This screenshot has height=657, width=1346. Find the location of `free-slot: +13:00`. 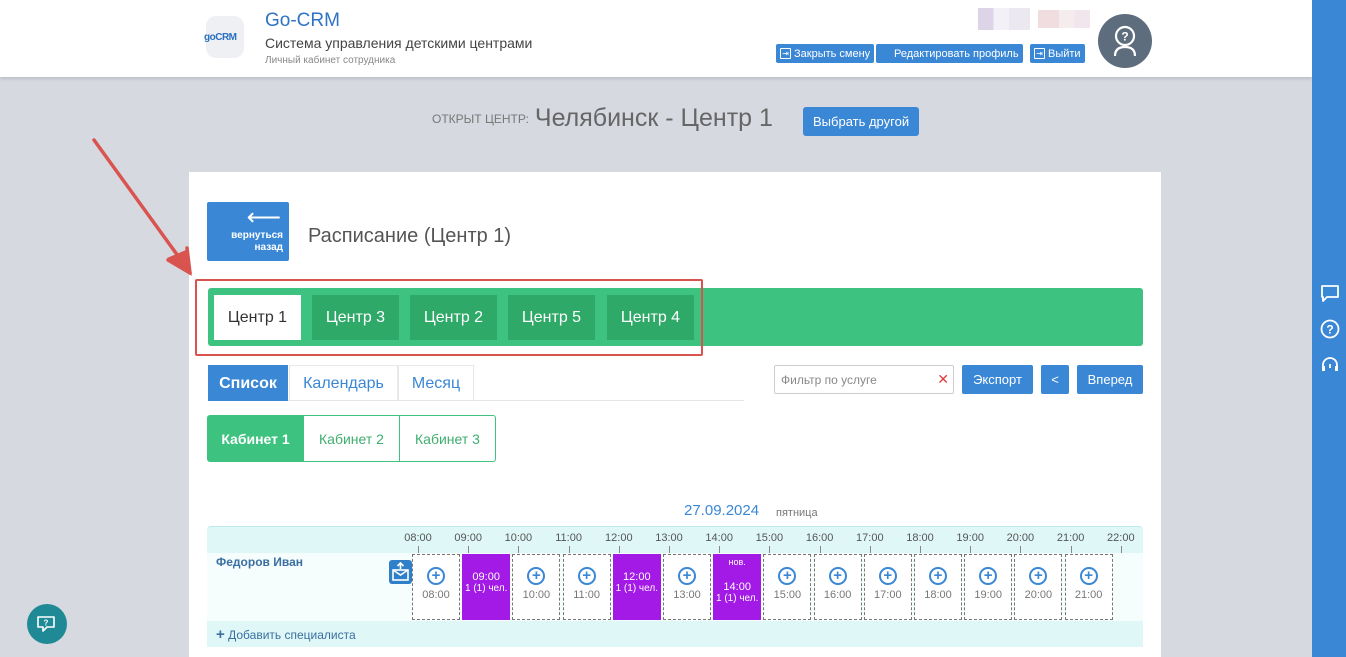

free-slot: +13:00 is located at coordinates (687, 587).